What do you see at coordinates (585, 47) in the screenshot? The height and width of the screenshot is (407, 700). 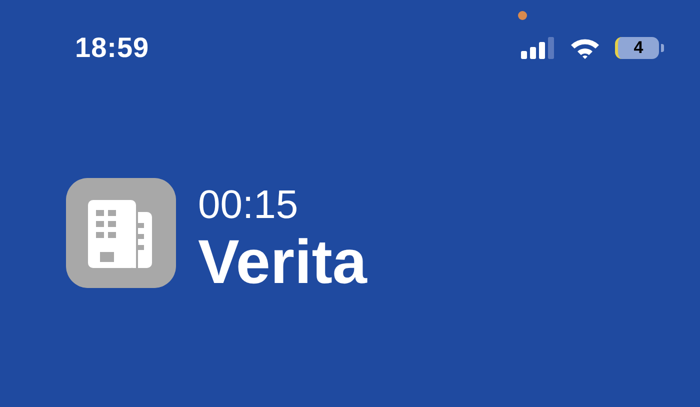 I see `wifi-icon` at bounding box center [585, 47].